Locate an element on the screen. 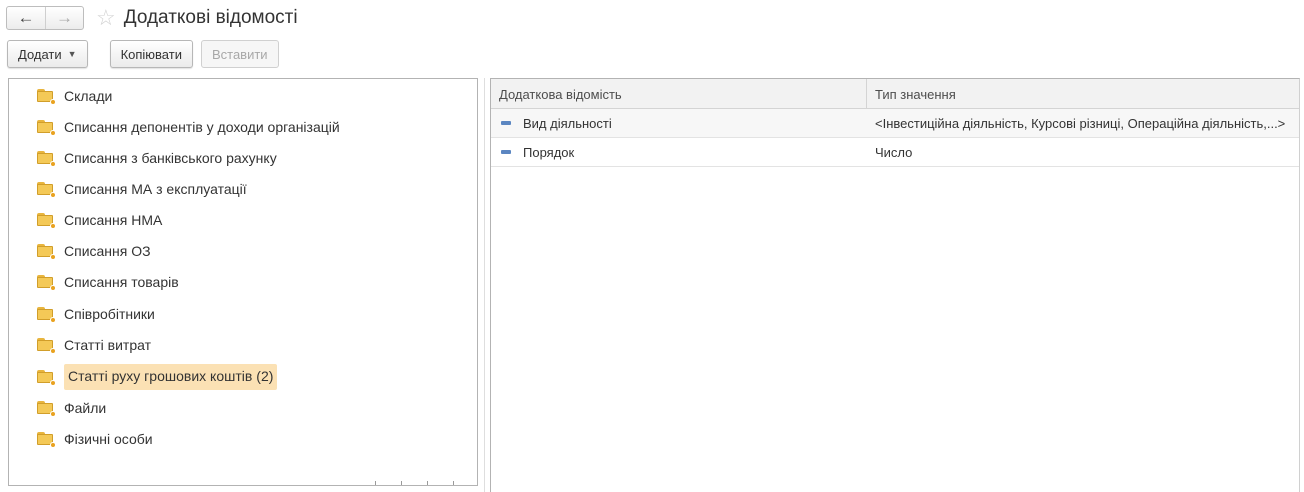  tree-item-label: Списання товарів is located at coordinates (121, 282).